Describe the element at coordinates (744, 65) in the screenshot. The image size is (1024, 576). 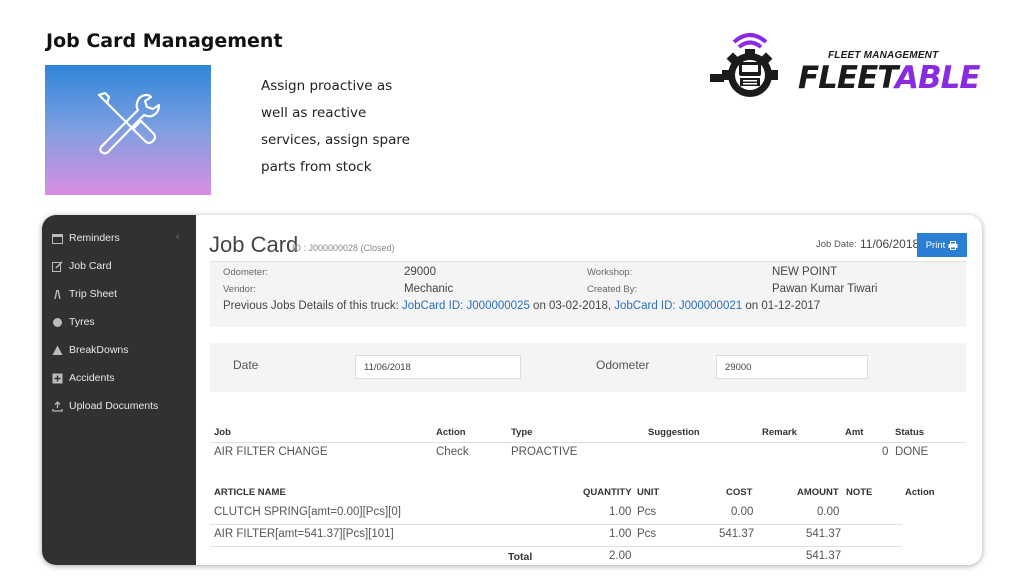
I see `truck-gear-icon` at that location.